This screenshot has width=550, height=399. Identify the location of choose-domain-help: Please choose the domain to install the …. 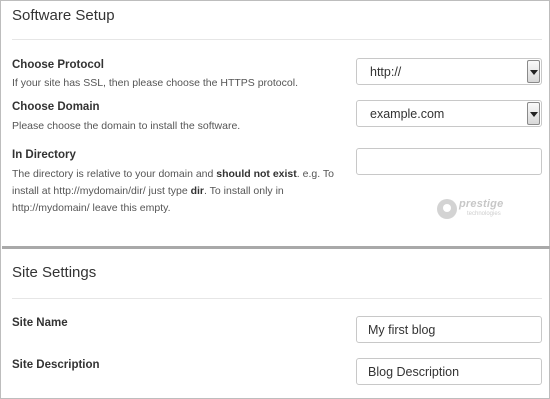
(126, 126).